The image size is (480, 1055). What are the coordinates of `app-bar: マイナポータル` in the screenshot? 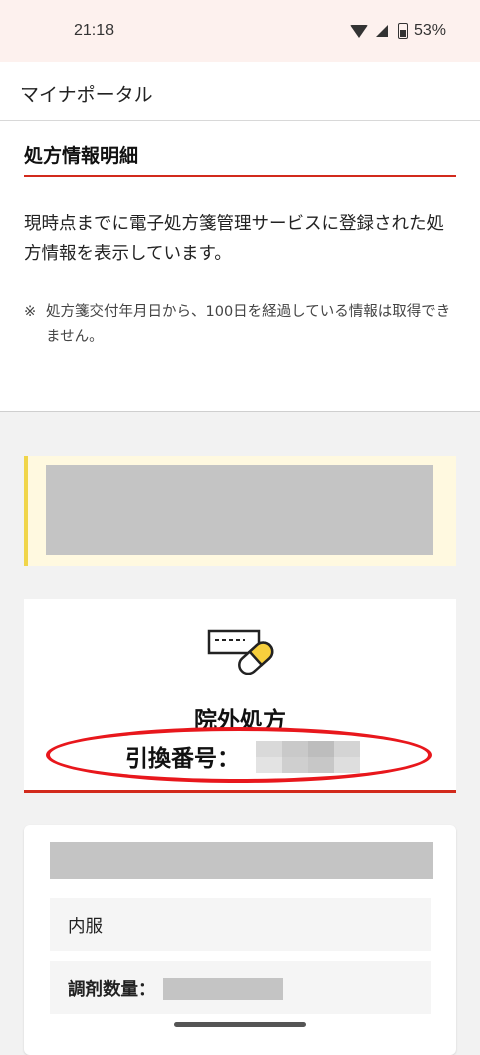 It's located at (240, 91).